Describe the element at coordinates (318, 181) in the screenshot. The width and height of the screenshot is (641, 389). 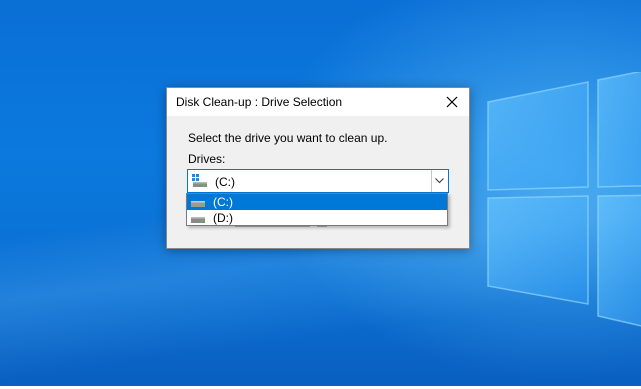
I see `drive-combobox: (C:)` at that location.